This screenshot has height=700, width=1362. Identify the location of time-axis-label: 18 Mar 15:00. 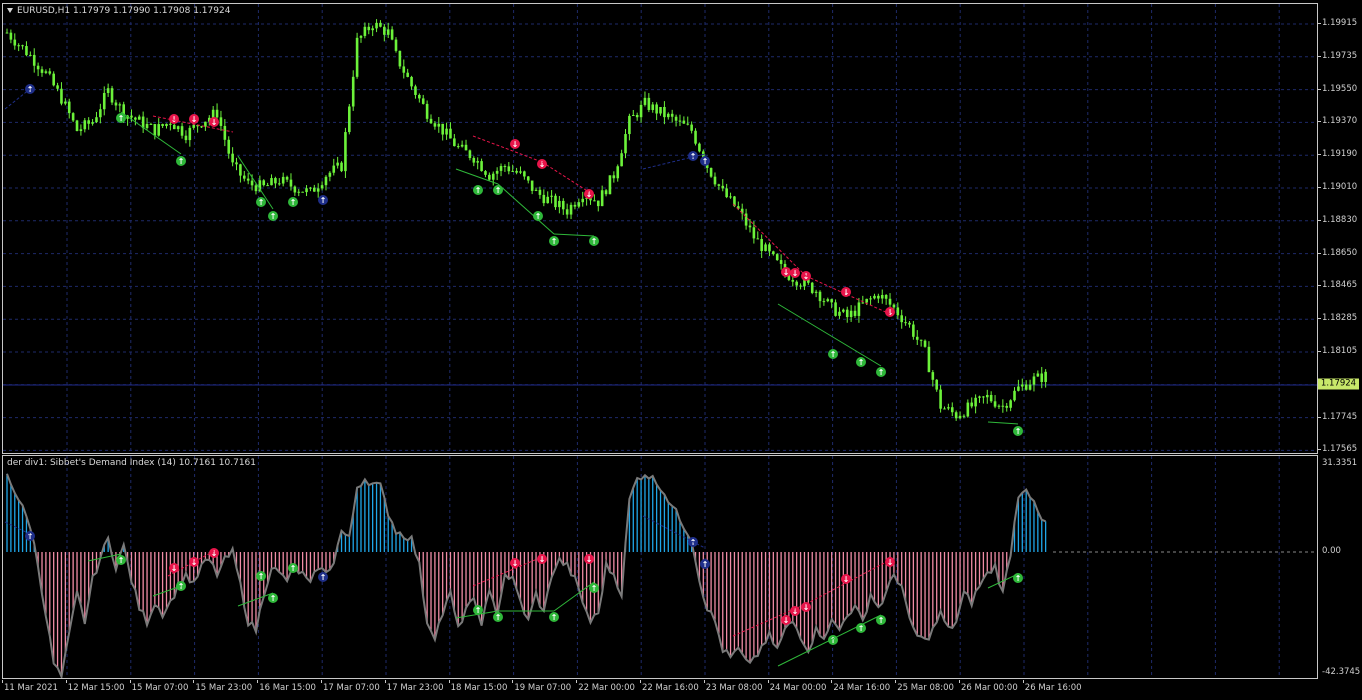
(479, 688).